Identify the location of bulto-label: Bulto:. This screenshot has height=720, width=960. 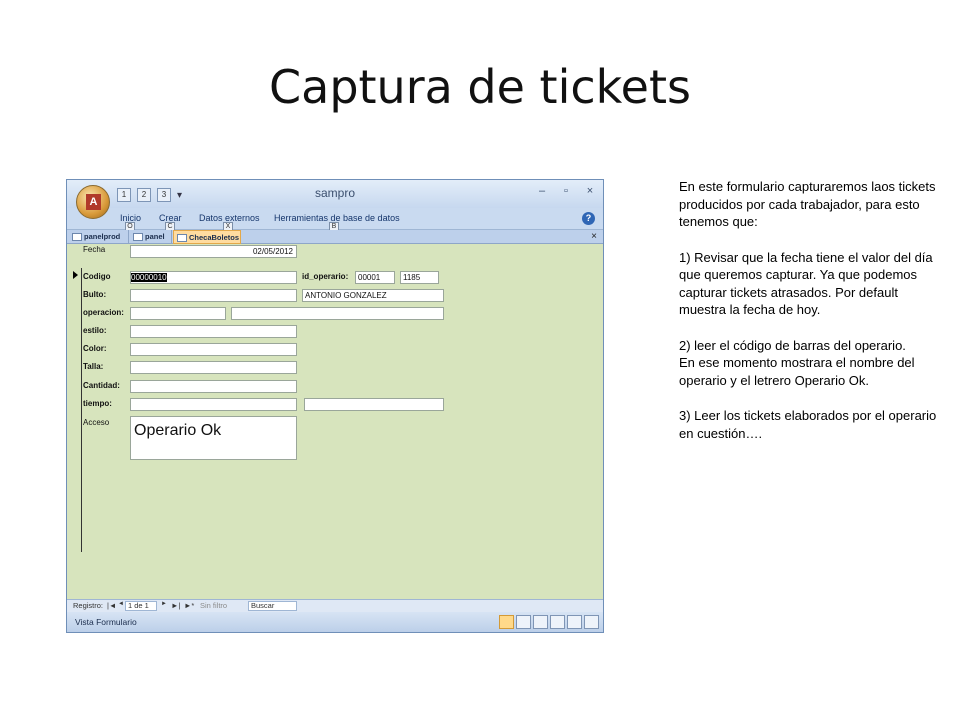
(95, 294).